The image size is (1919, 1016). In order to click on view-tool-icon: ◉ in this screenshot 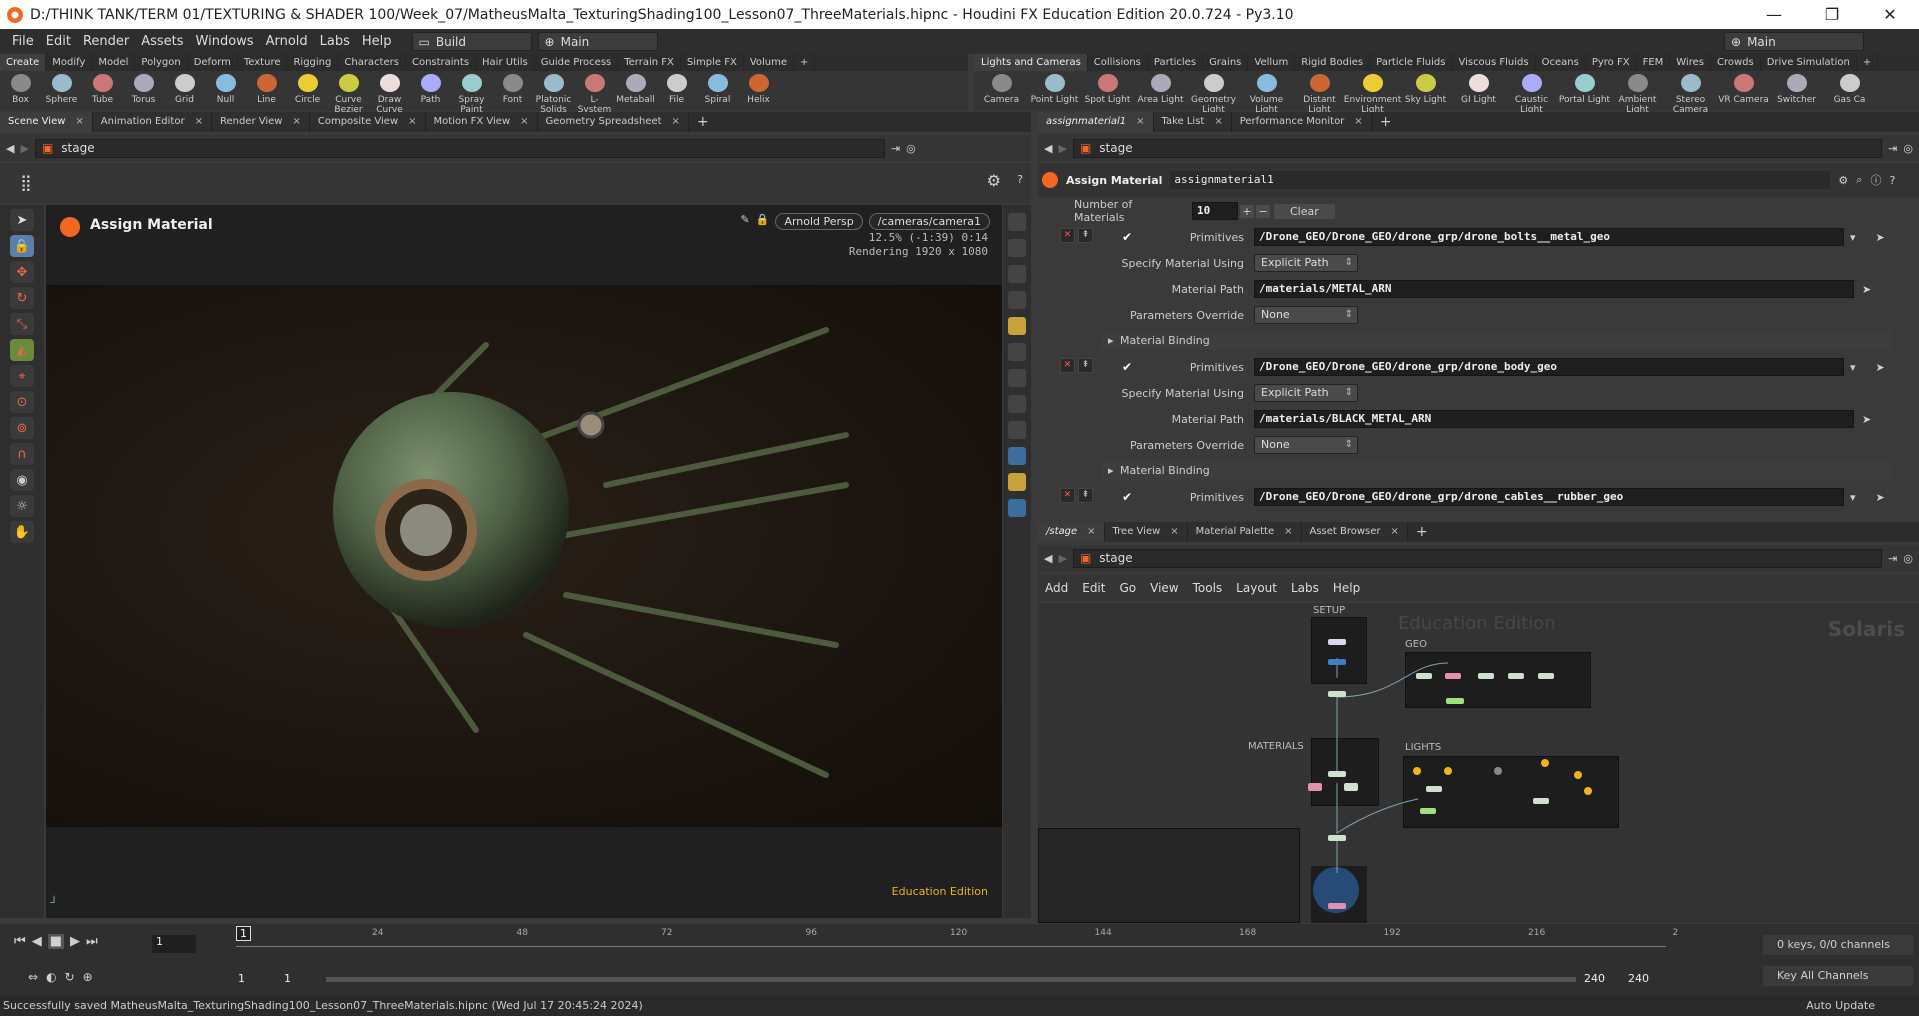, I will do `click(22, 480)`.